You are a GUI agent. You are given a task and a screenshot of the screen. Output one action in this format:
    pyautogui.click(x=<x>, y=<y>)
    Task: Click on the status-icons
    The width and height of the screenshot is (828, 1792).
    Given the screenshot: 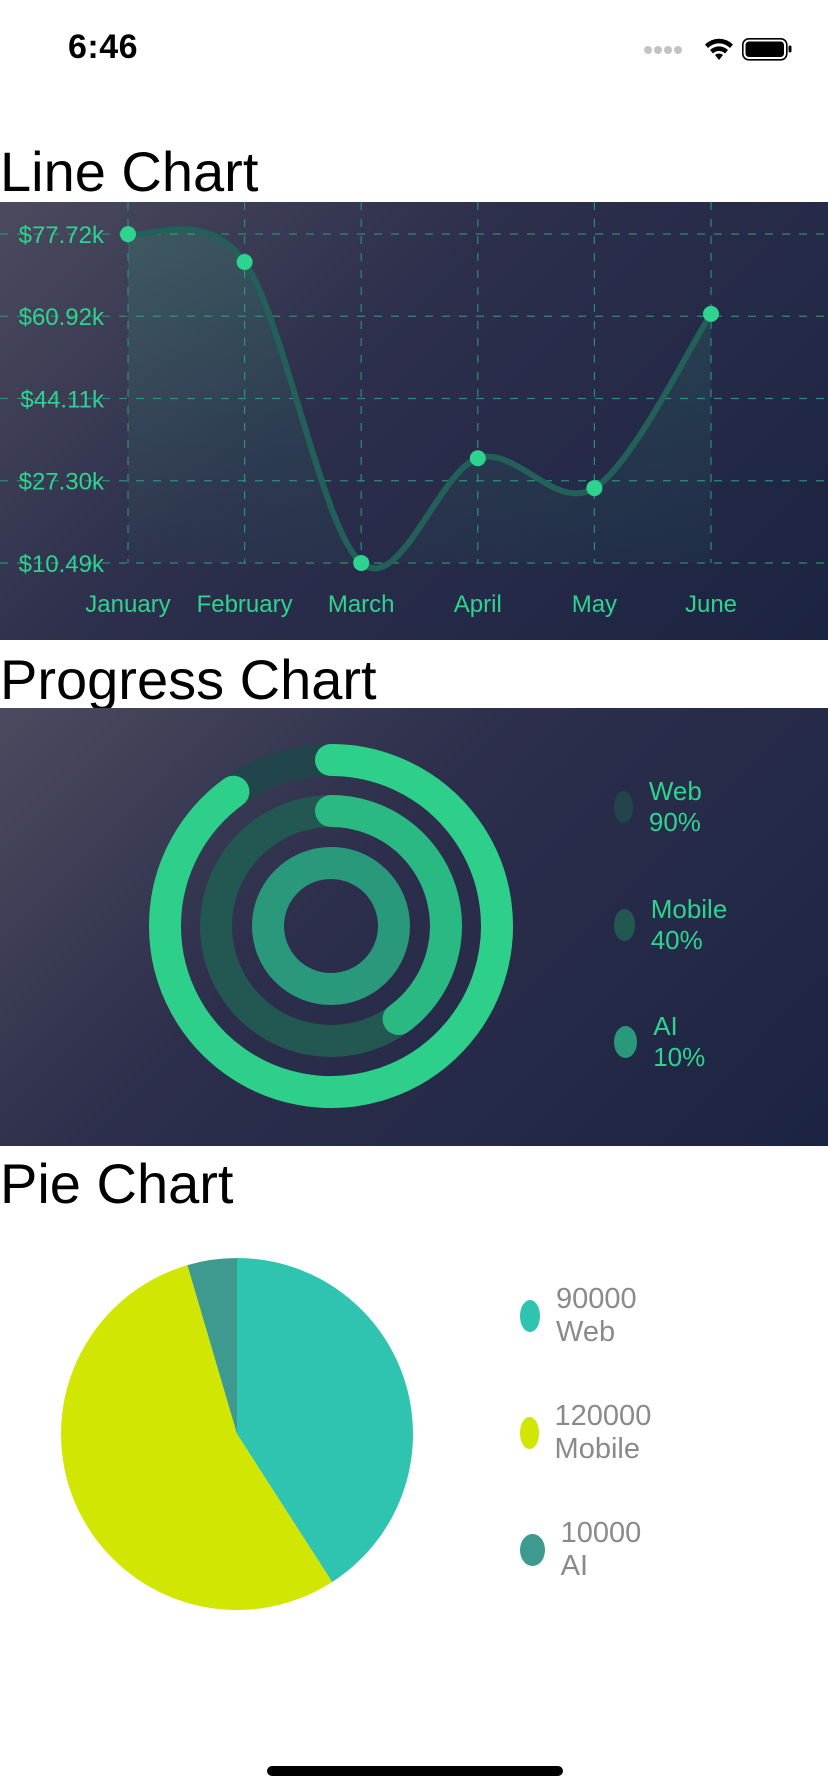 What is the action you would take?
    pyautogui.click(x=719, y=49)
    